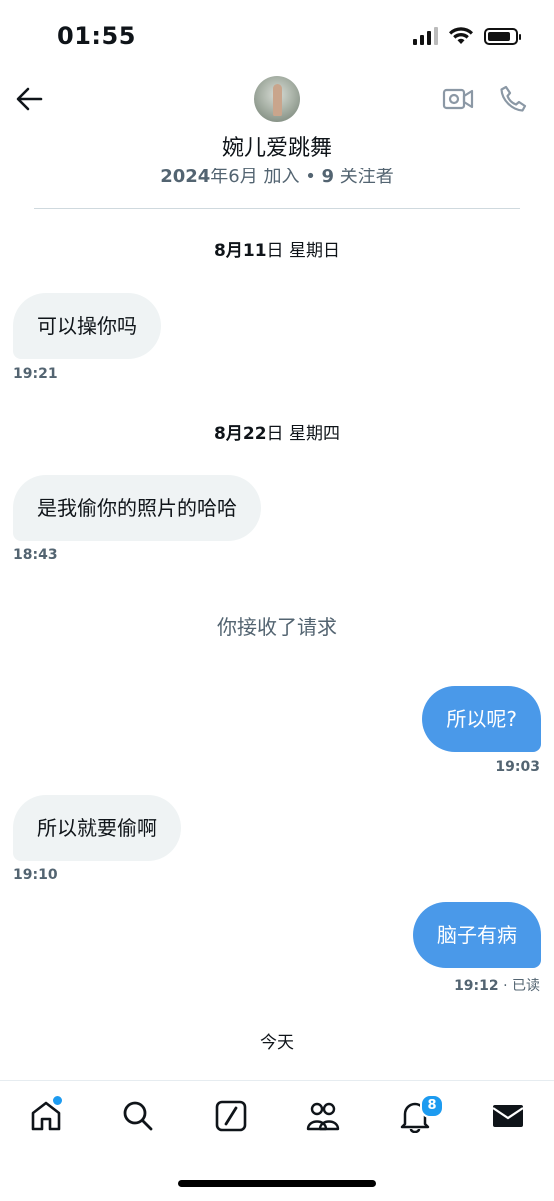 The height and width of the screenshot is (1201, 554). What do you see at coordinates (29, 99) in the screenshot?
I see `back-arrow-icon` at bounding box center [29, 99].